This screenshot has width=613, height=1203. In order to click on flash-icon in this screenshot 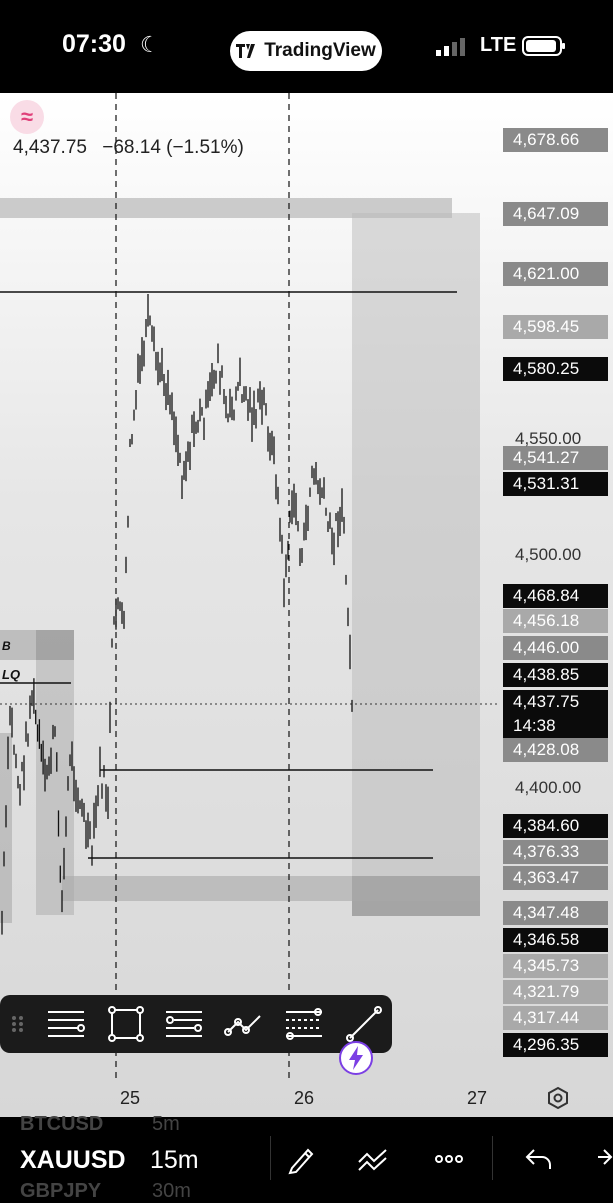, I will do `click(356, 1058)`.